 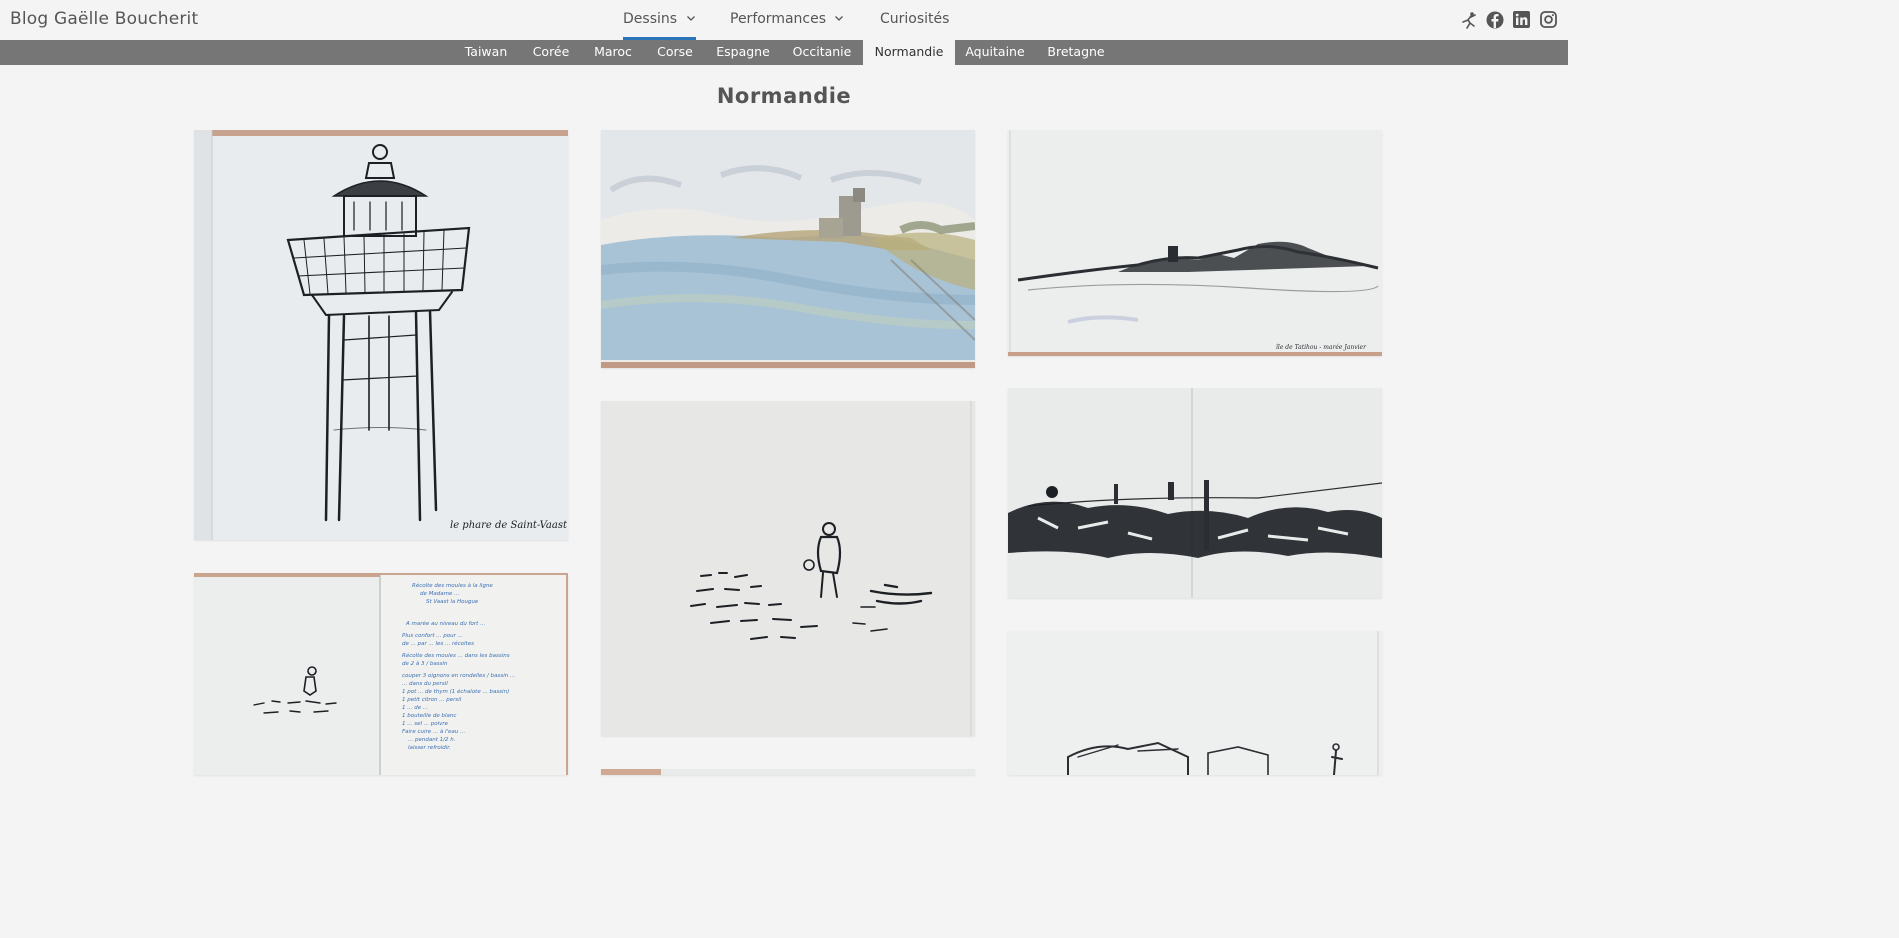 I want to click on svg-text: île de Tatihou - marée Janvier, so click(x=1321, y=347).